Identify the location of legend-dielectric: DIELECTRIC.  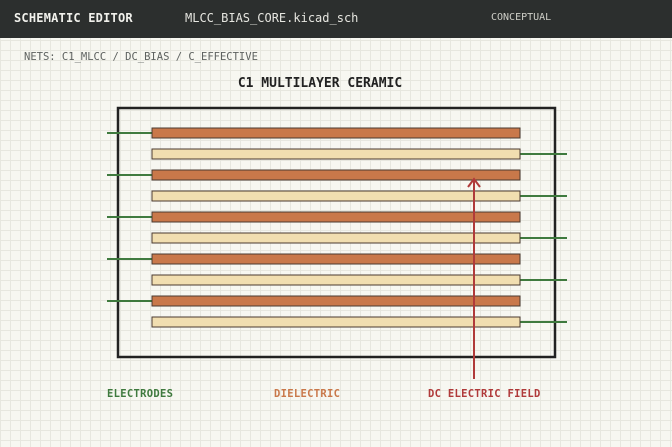
(307, 394).